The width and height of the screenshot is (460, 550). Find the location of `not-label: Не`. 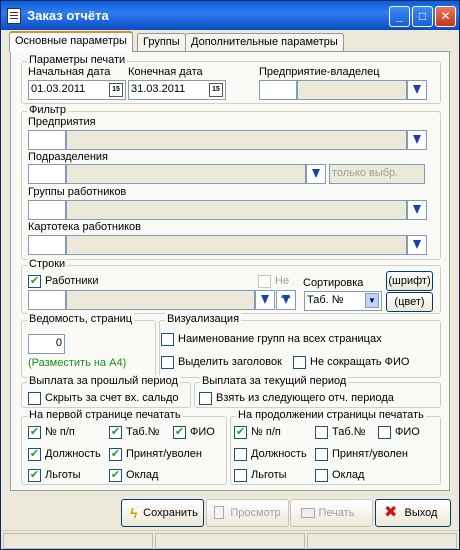

not-label: Не is located at coordinates (282, 281).